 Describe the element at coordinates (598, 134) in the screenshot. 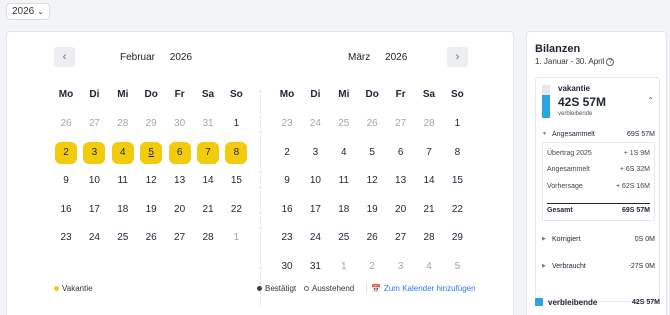

I see `accrued-toggle: ▼ Angesammelt 69S 57M` at that location.